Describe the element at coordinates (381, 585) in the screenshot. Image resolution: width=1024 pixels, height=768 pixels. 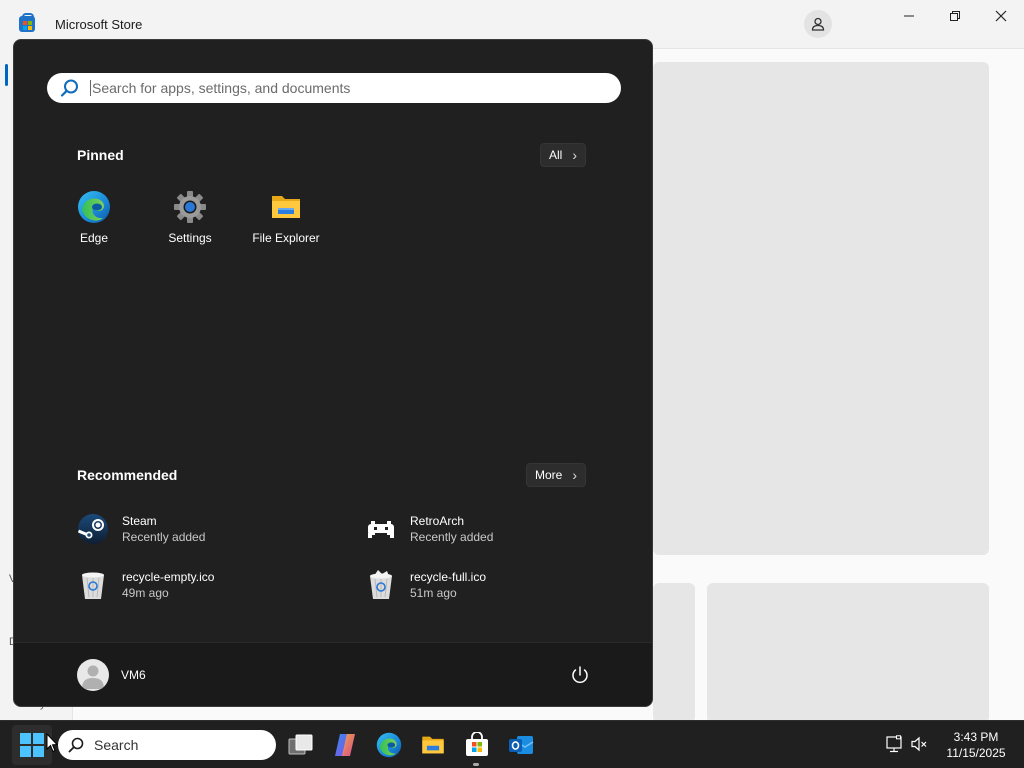
I see `recycle-bin-full-icon` at that location.